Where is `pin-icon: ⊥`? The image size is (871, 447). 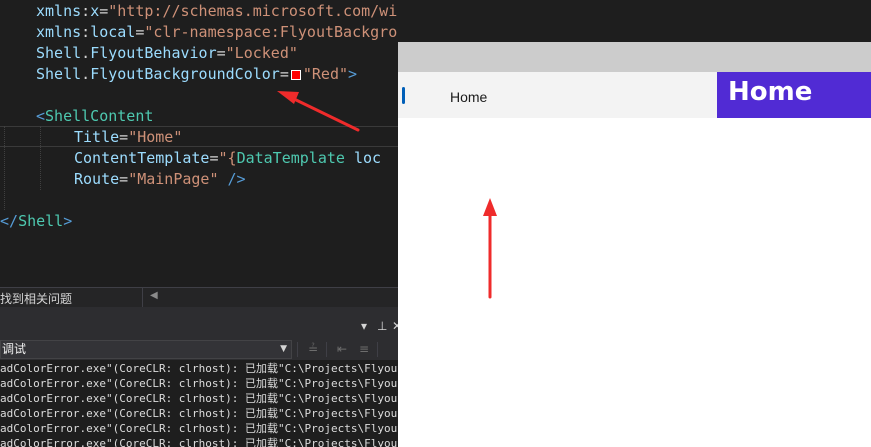 pin-icon: ⊥ is located at coordinates (382, 326).